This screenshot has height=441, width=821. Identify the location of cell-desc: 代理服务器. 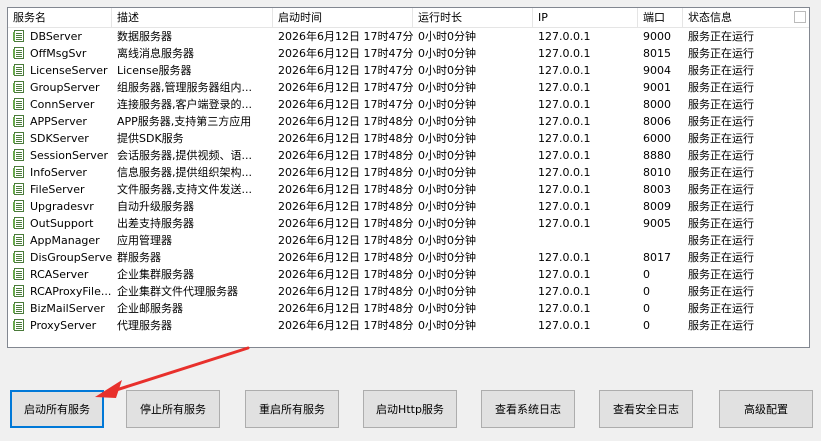
(144, 325).